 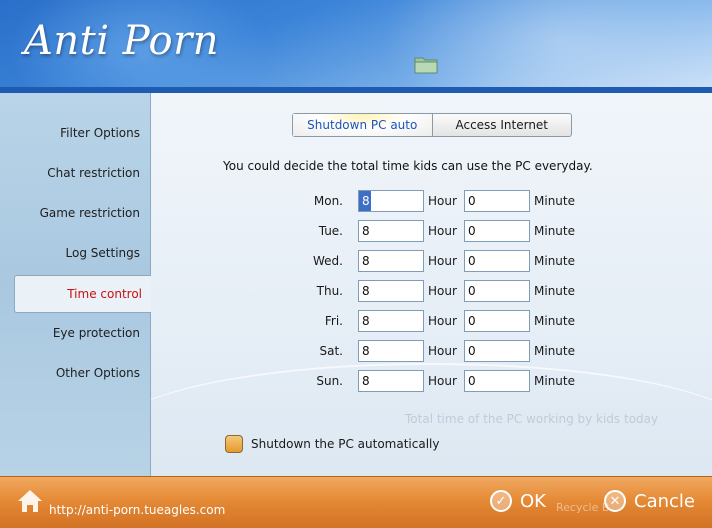 What do you see at coordinates (391, 201) in the screenshot?
I see `mon-hour-input` at bounding box center [391, 201].